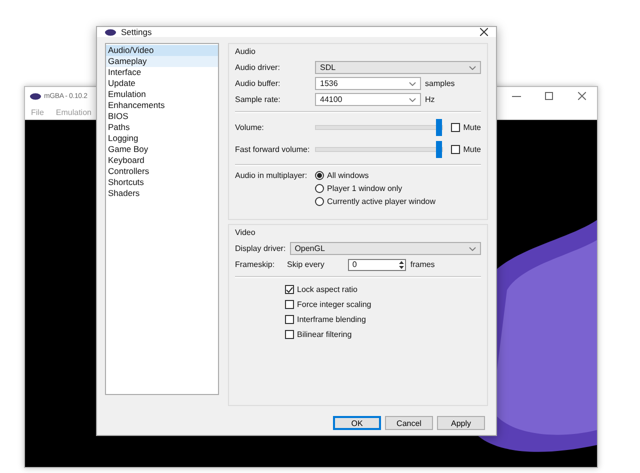  I want to click on category-item: Emulation, so click(162, 94).